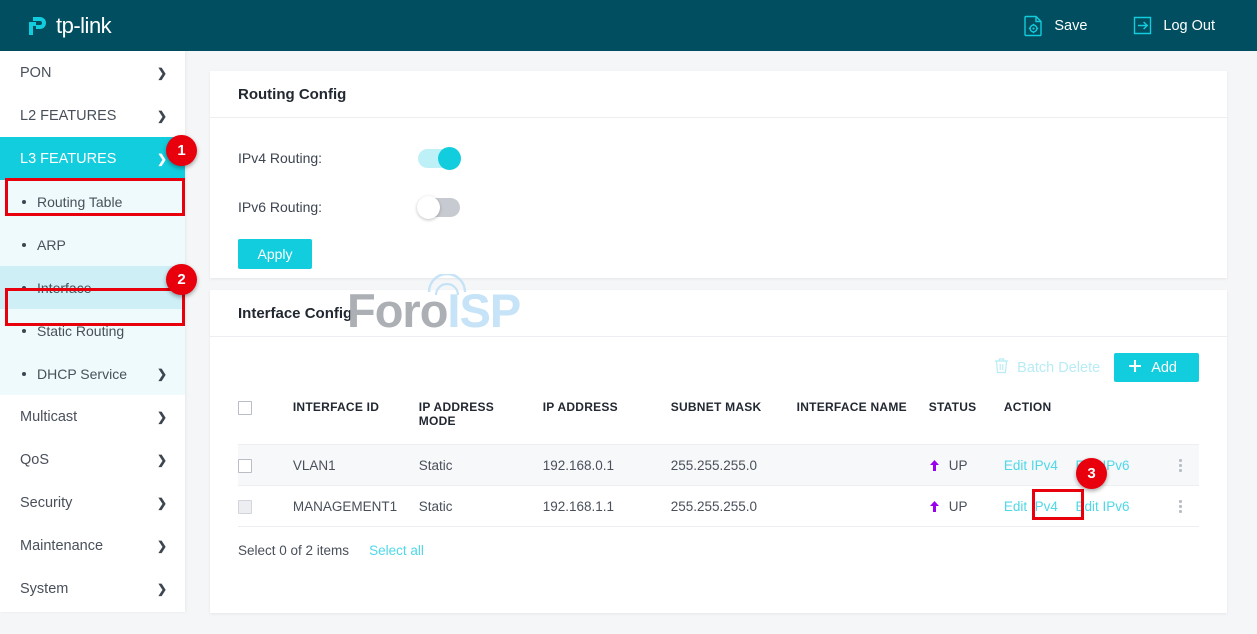  What do you see at coordinates (606, 465) in the screenshot?
I see `cell-ip-address: 192.168.0.1` at bounding box center [606, 465].